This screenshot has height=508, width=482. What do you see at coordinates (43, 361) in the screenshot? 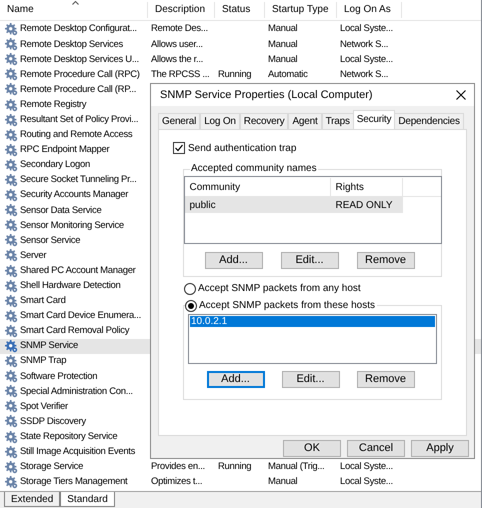
I see `table-cell-text: SNMP Trap` at bounding box center [43, 361].